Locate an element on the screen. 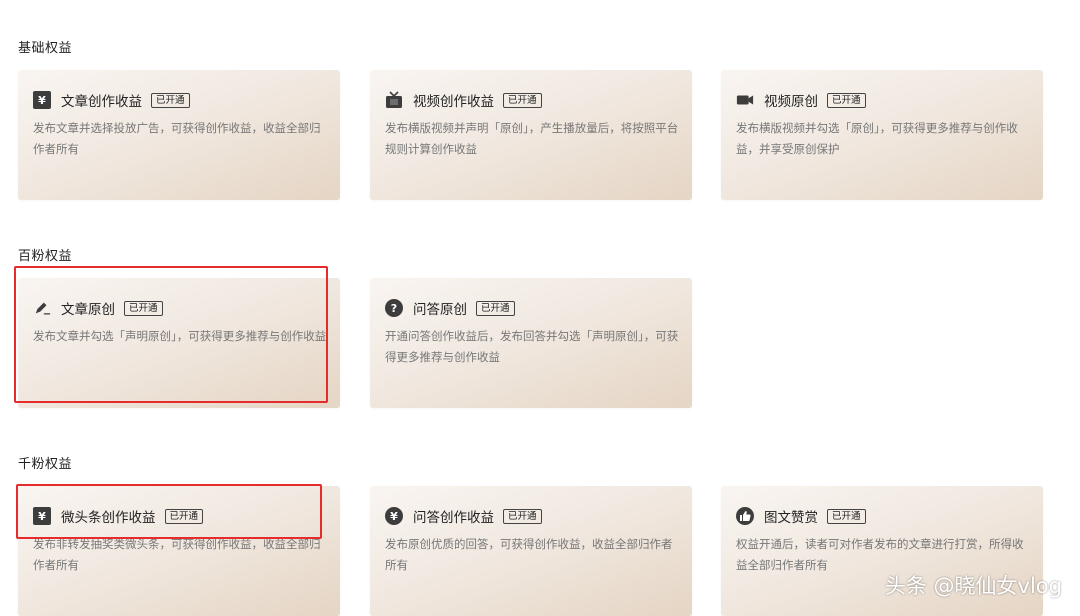 The height and width of the screenshot is (616, 1080). card-description: 发布原创优质的回答，可获得创作收益，收益全部归作者所有 is located at coordinates (529, 554).